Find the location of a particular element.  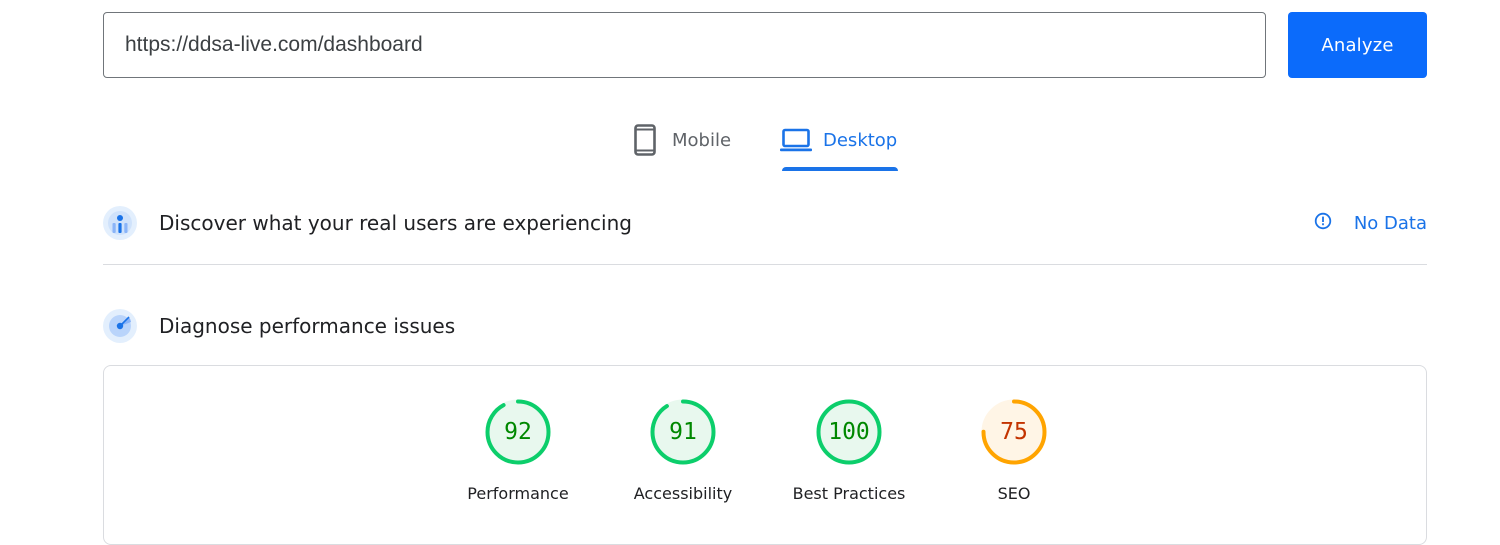

analyze-button: Analyze is located at coordinates (1357, 45).